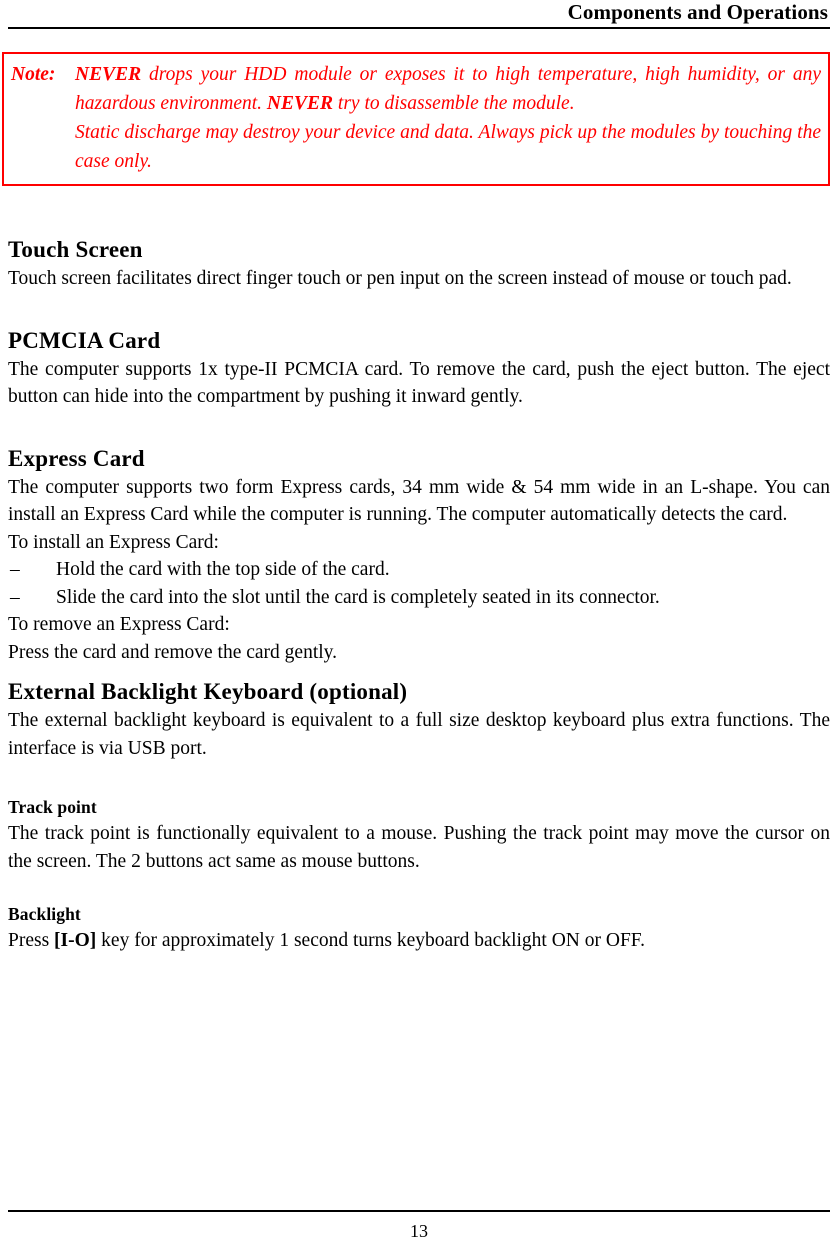 The height and width of the screenshot is (1249, 838). What do you see at coordinates (108, 74) in the screenshot?
I see `note-emphasis-never-1: NEVER` at bounding box center [108, 74].